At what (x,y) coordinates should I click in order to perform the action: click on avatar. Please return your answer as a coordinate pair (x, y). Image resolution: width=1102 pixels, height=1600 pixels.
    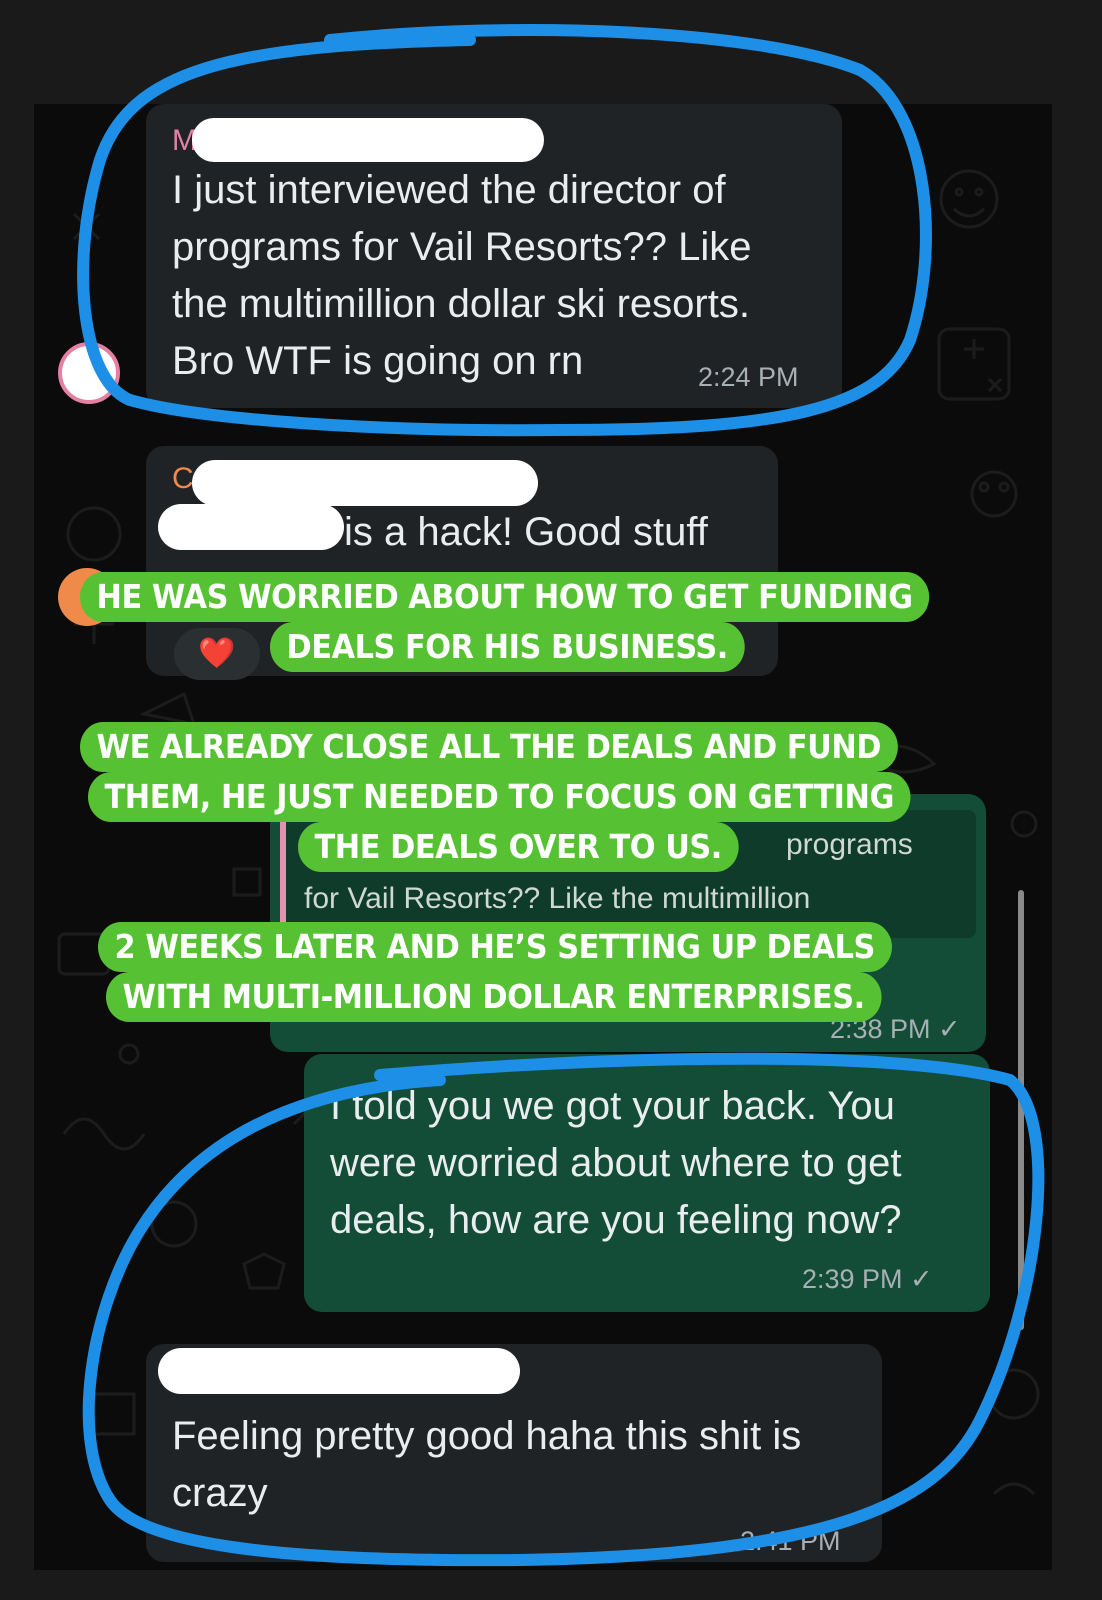
    Looking at the image, I should click on (89, 373).